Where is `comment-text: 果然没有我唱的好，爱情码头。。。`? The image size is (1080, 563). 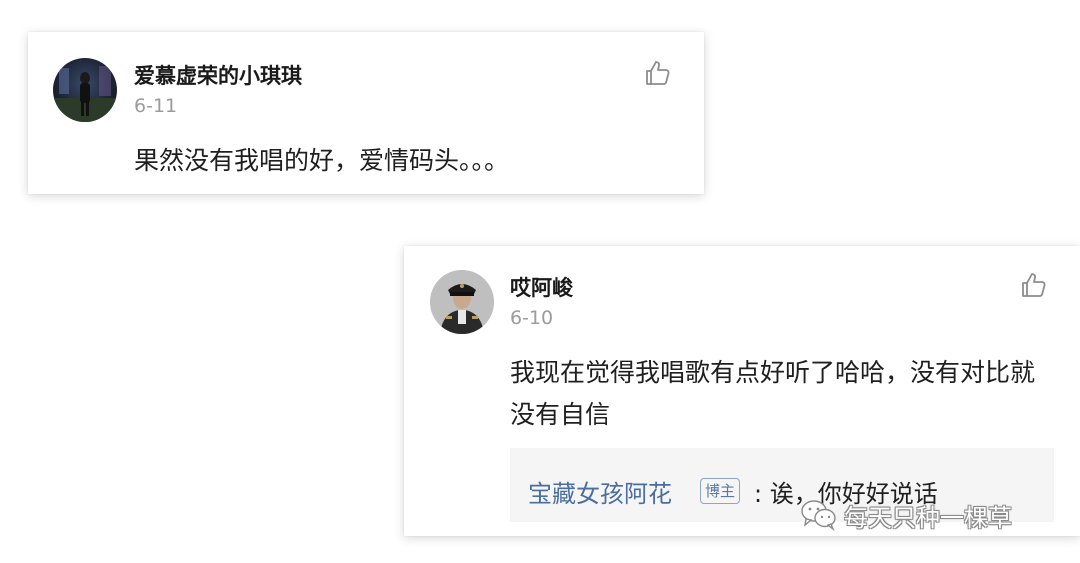
comment-text: 果然没有我唱的好，爱情码头。。。 is located at coordinates (322, 160).